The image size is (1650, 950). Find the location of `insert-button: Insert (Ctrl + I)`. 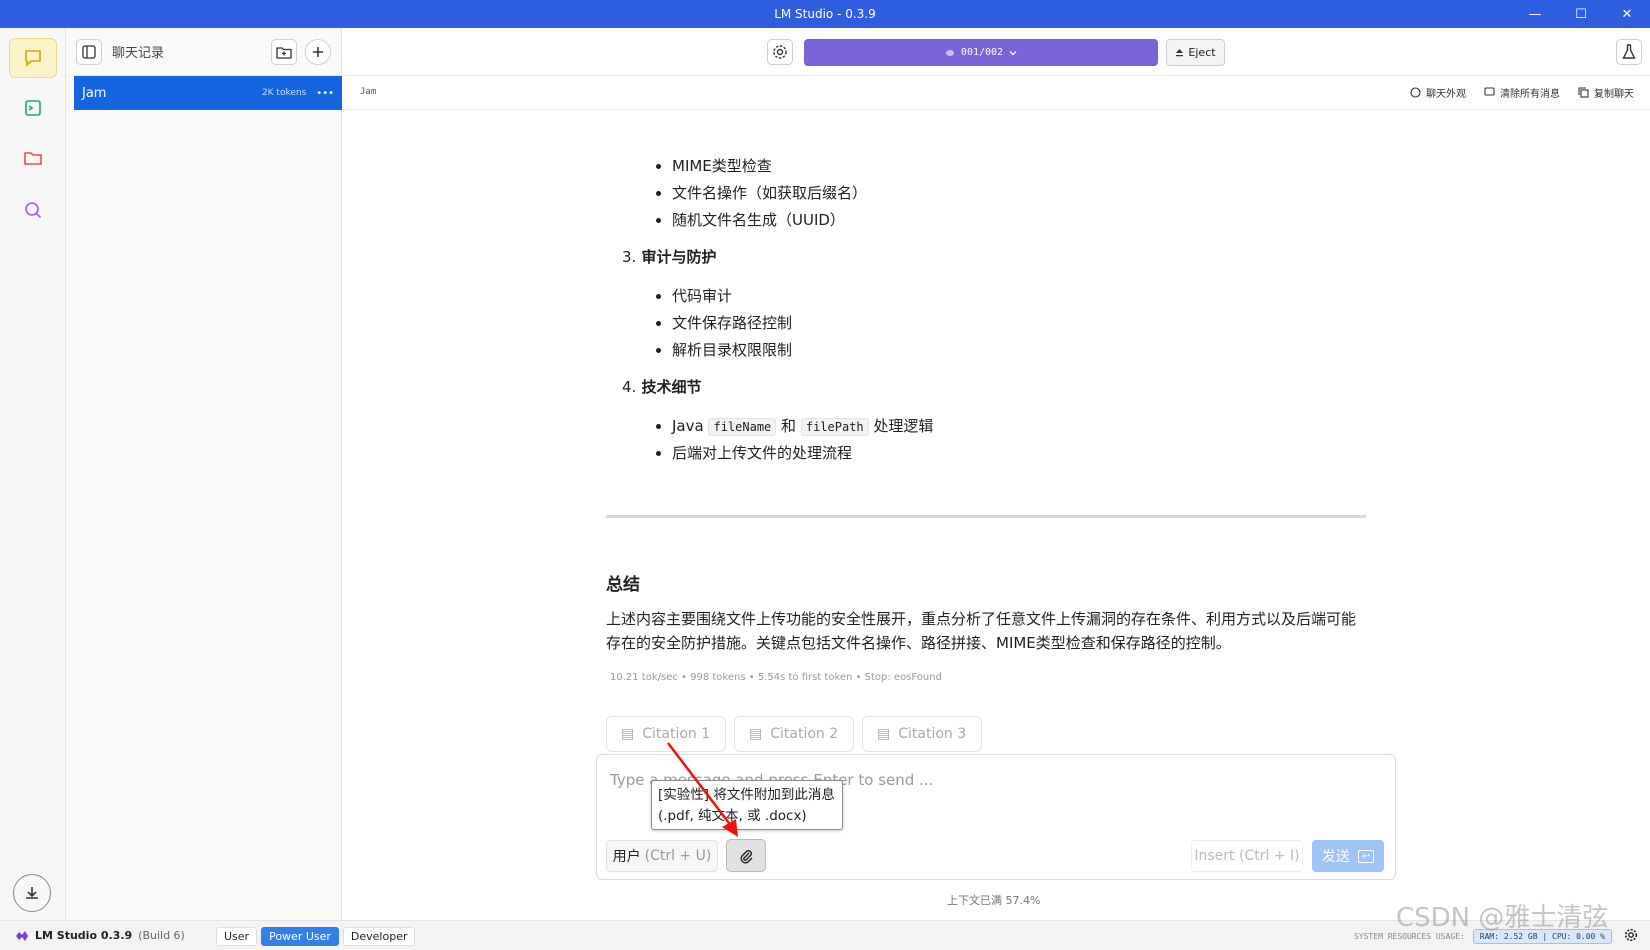

insert-button: Insert (Ctrl + I) is located at coordinates (1247, 856).